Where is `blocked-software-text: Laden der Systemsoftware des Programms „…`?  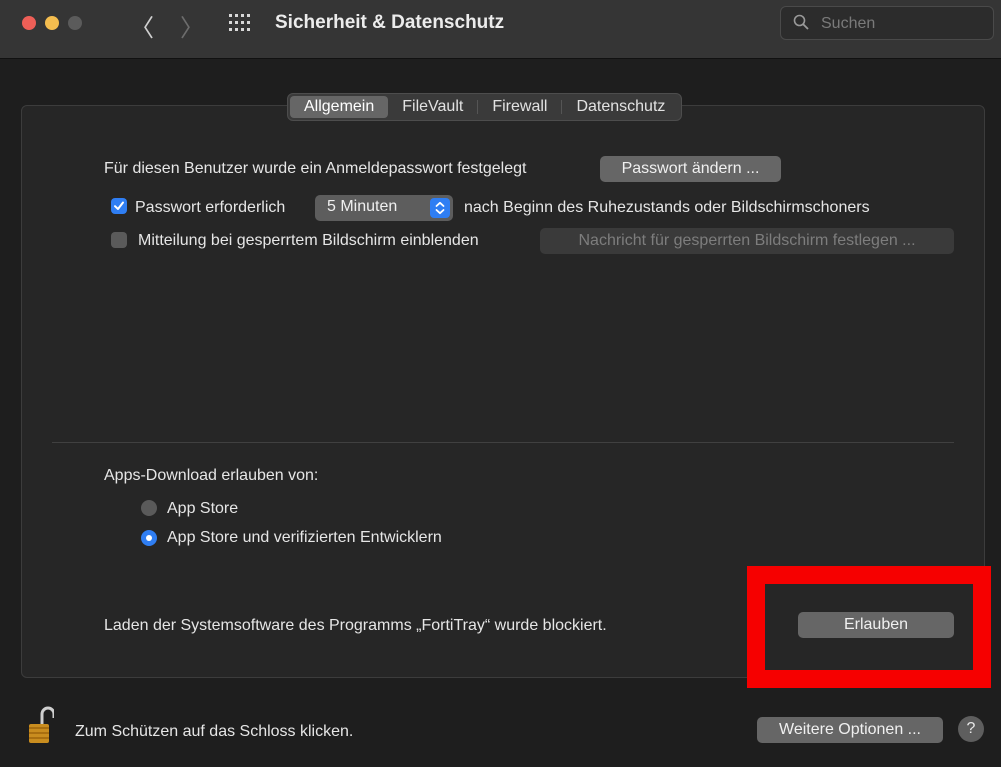 blocked-software-text: Laden der Systemsoftware des Programms „… is located at coordinates (355, 625).